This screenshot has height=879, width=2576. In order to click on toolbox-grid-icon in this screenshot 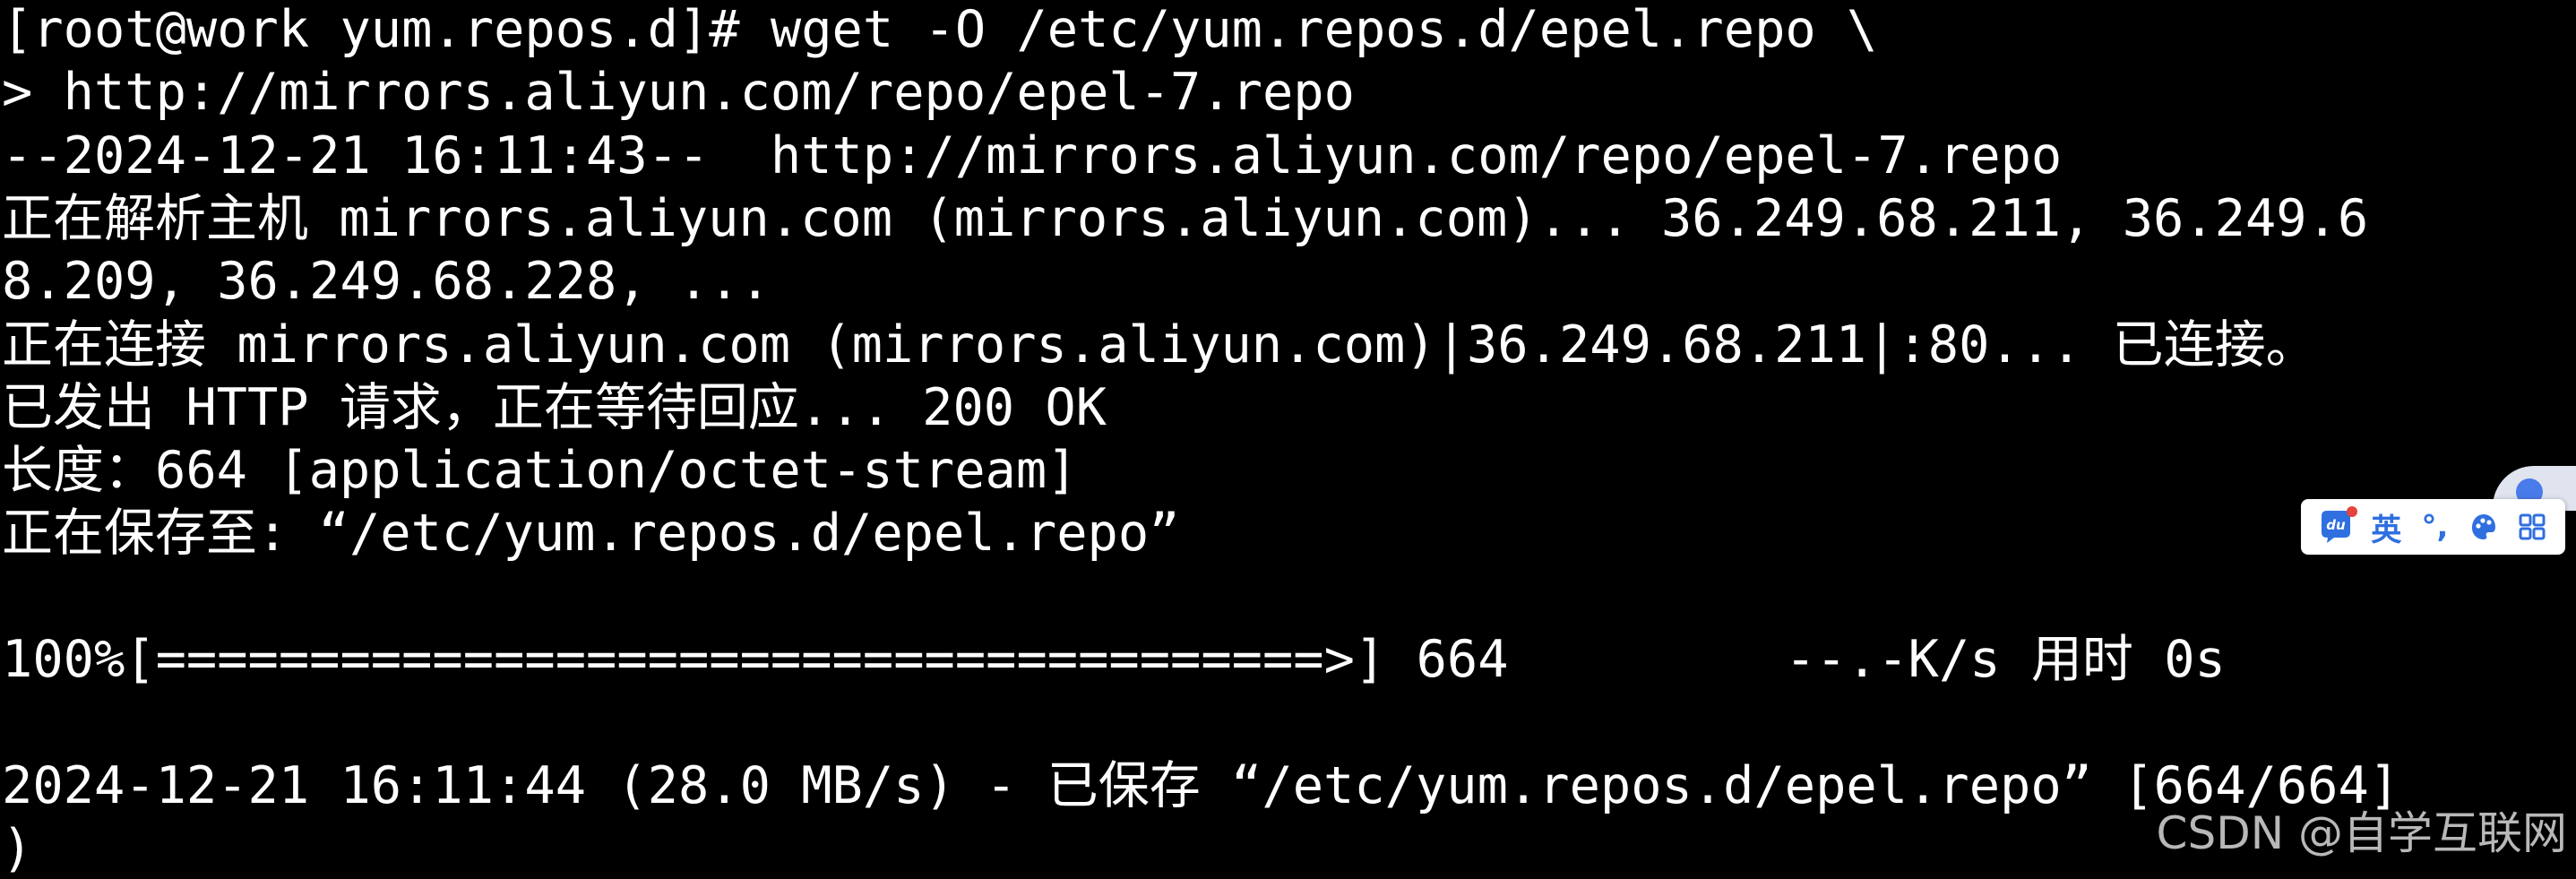, I will do `click(2532, 526)`.